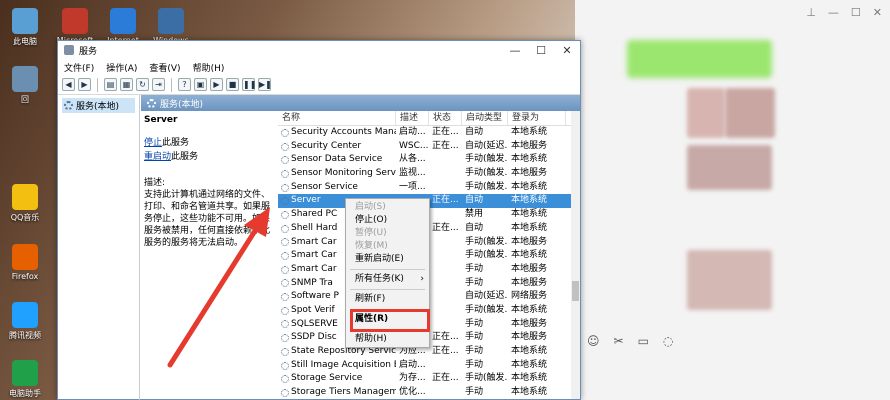 The image size is (890, 400). I want to click on context-menu-item: 恢复(M), so click(387, 246).